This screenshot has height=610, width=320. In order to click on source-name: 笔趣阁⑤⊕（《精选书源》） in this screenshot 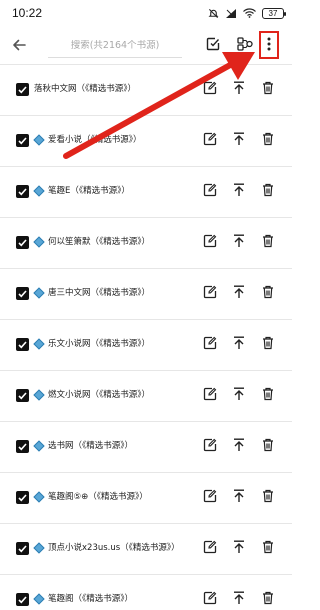, I will do `click(98, 497)`.